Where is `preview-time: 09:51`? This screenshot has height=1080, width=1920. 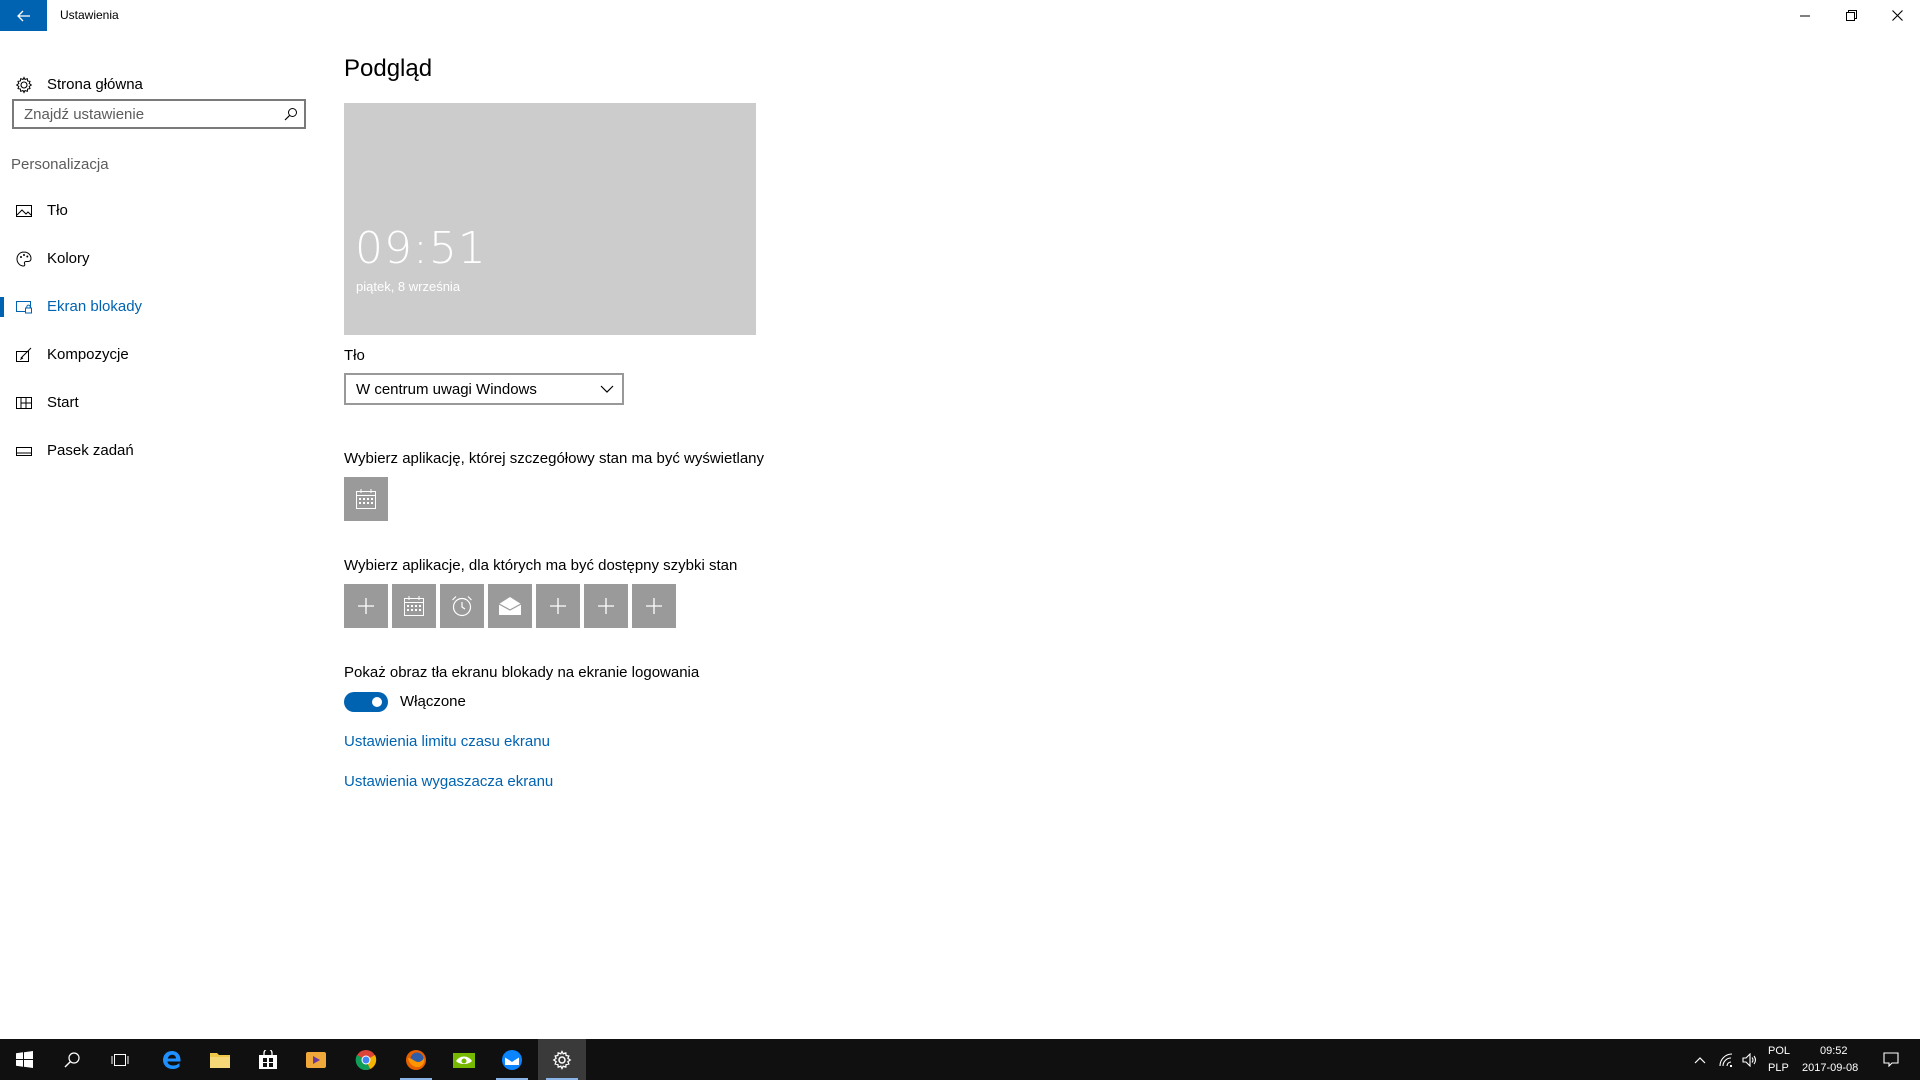
preview-time: 09:51 is located at coordinates (421, 248).